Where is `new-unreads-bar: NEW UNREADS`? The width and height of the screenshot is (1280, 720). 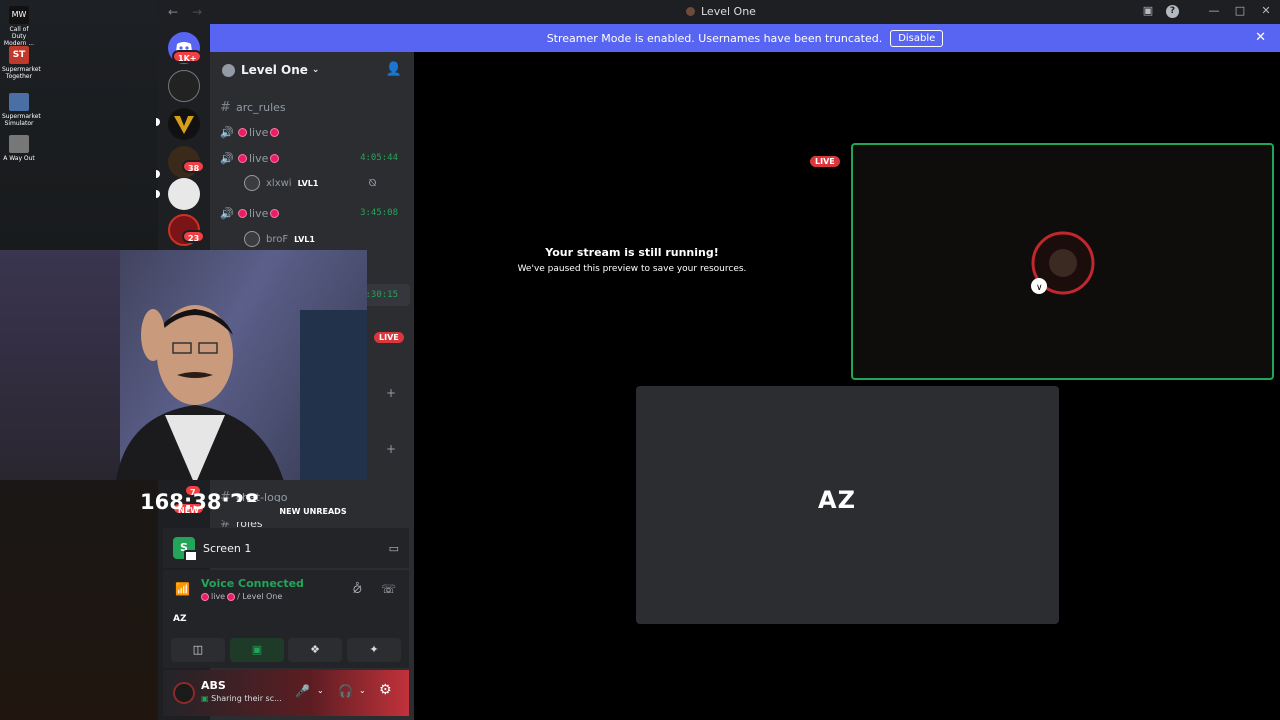
new-unreads-bar: NEW UNREADS is located at coordinates (313, 512).